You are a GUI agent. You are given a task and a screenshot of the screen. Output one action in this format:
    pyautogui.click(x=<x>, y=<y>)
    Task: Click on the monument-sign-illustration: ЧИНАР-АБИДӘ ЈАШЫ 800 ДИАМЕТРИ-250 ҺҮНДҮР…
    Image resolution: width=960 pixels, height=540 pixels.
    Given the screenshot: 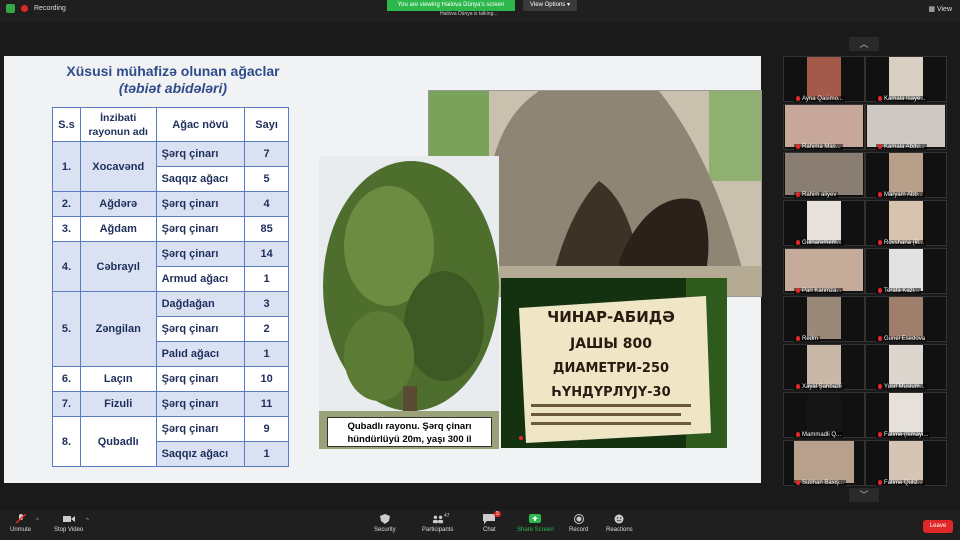 What is the action you would take?
    pyautogui.click(x=614, y=363)
    